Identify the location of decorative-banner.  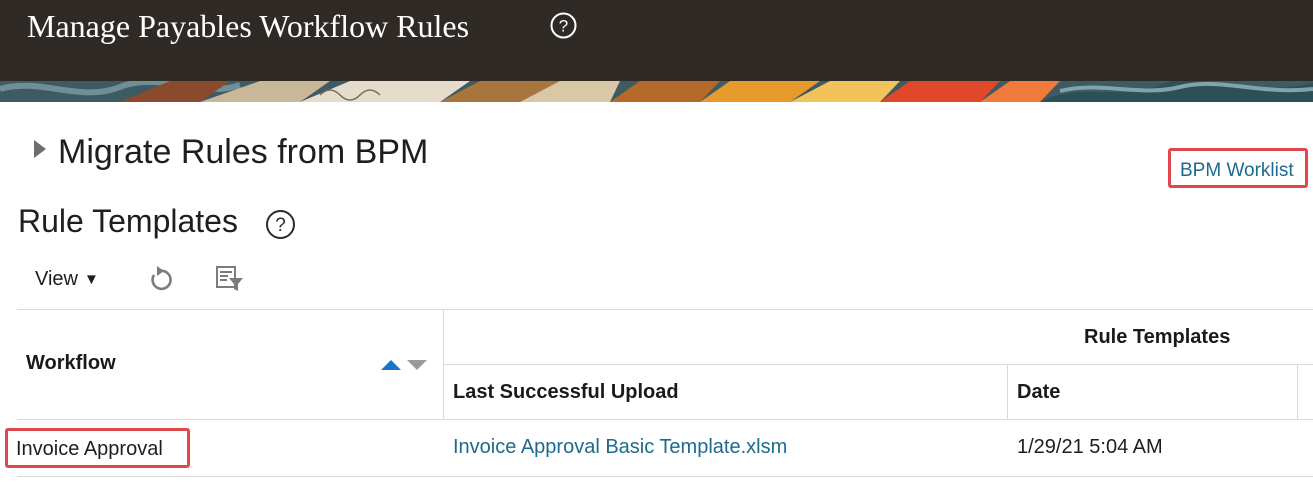
(656, 91).